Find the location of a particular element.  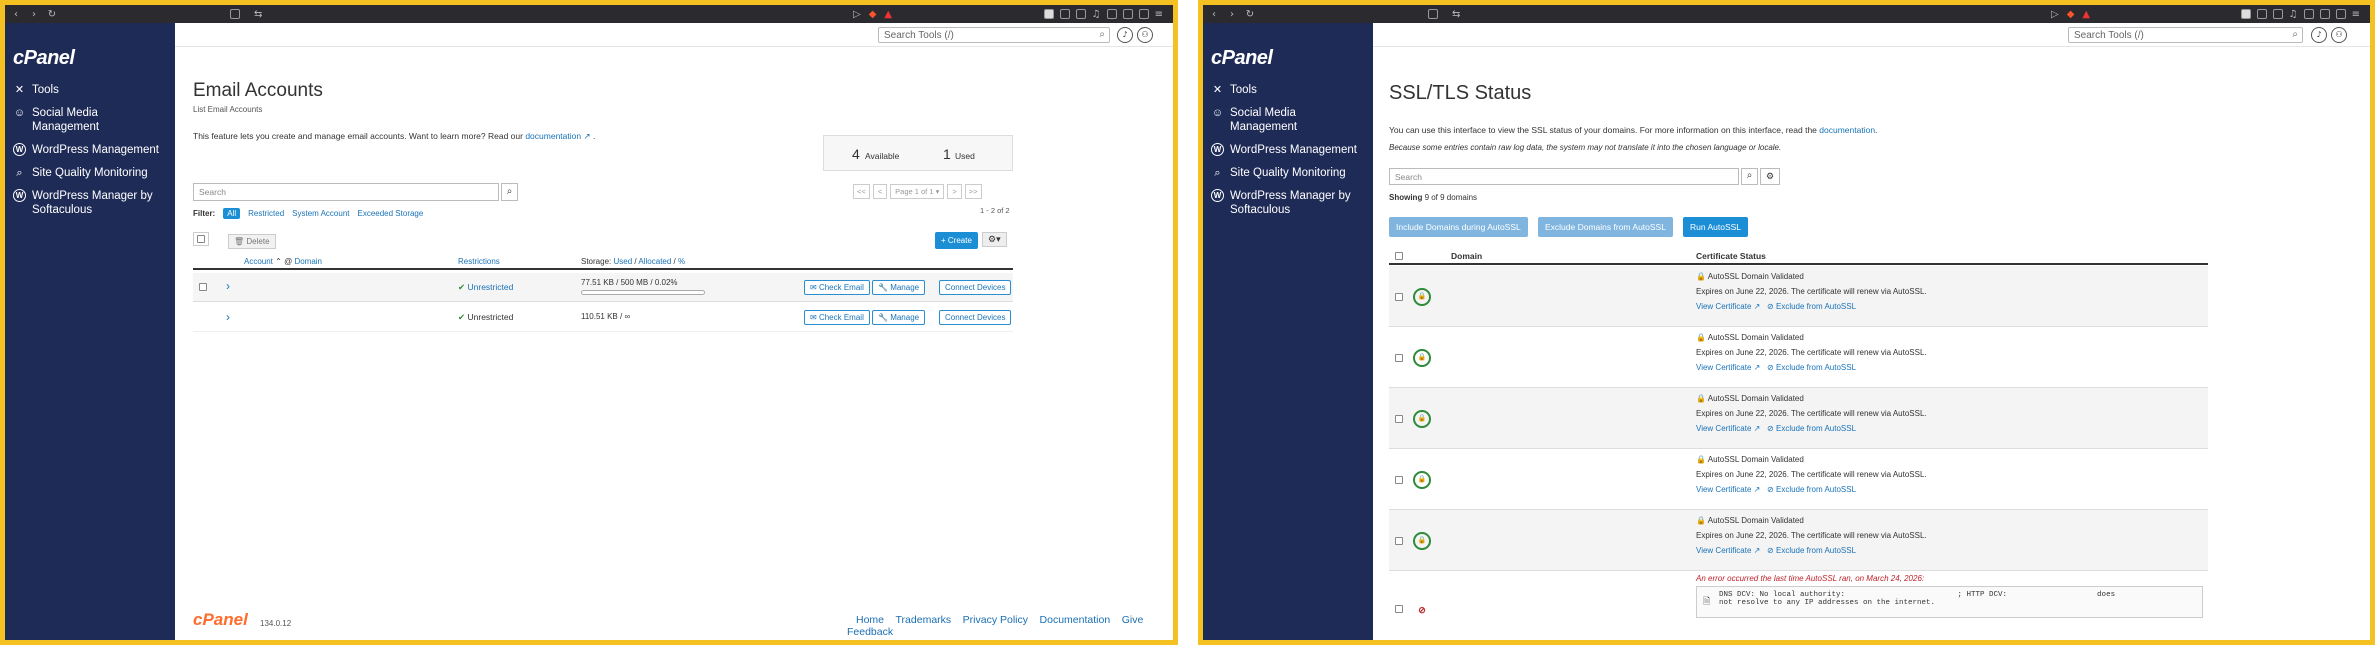

email-search-input: Search is located at coordinates (346, 192).